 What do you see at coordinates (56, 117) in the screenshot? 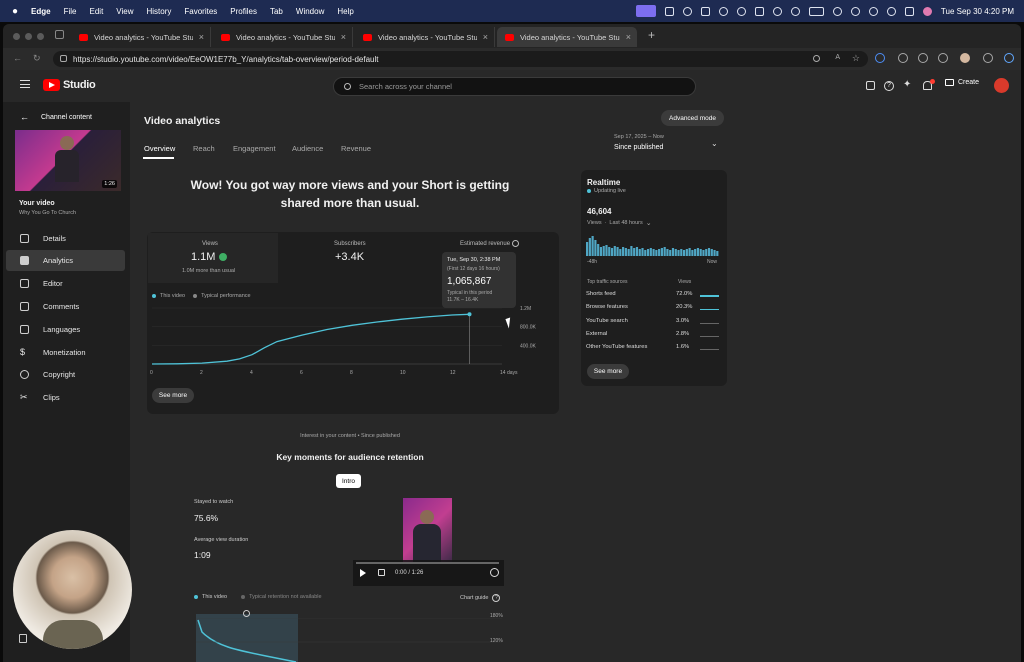
I see `back-to-channel-content: ← Channel content` at bounding box center [56, 117].